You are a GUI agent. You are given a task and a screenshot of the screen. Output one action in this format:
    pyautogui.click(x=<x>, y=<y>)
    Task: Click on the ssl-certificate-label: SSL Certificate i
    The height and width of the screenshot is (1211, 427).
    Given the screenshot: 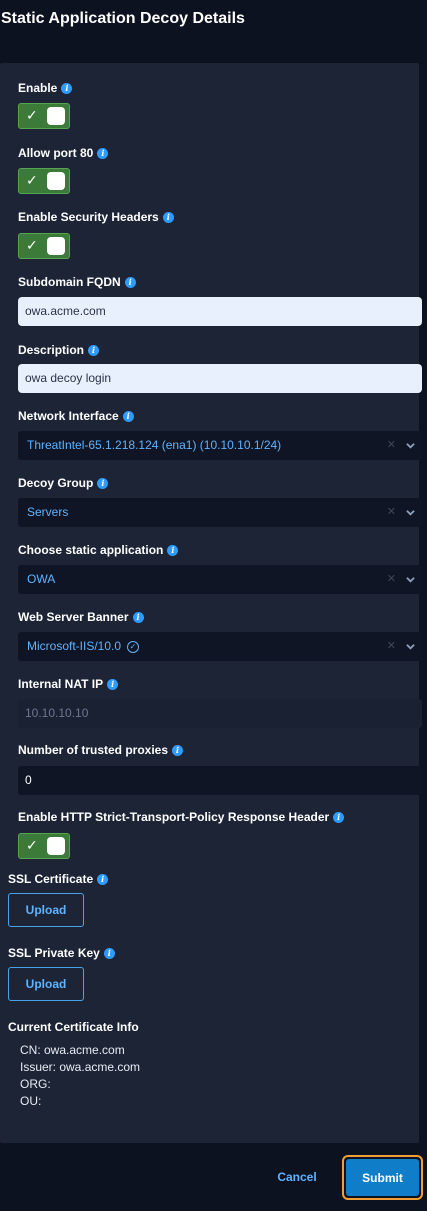 What is the action you would take?
    pyautogui.click(x=58, y=879)
    